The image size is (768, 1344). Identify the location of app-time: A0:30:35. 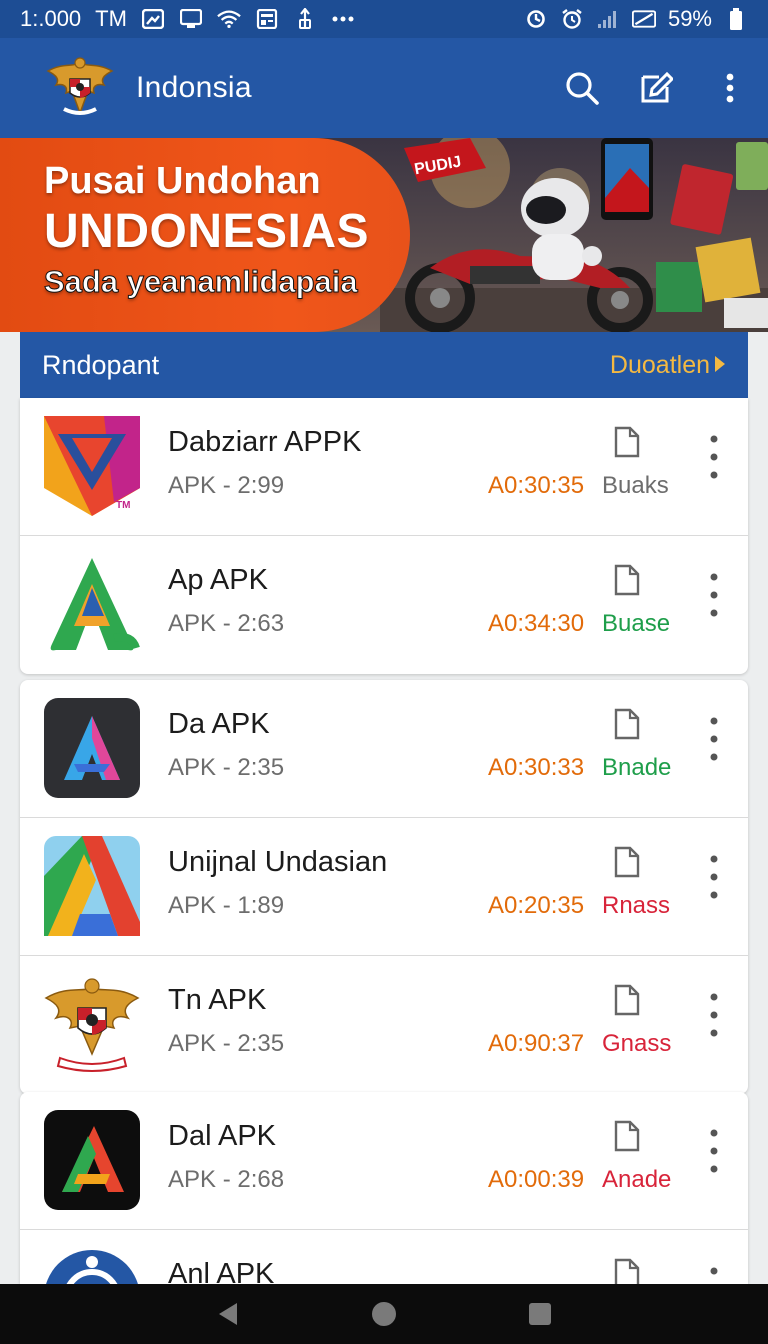
(536, 485).